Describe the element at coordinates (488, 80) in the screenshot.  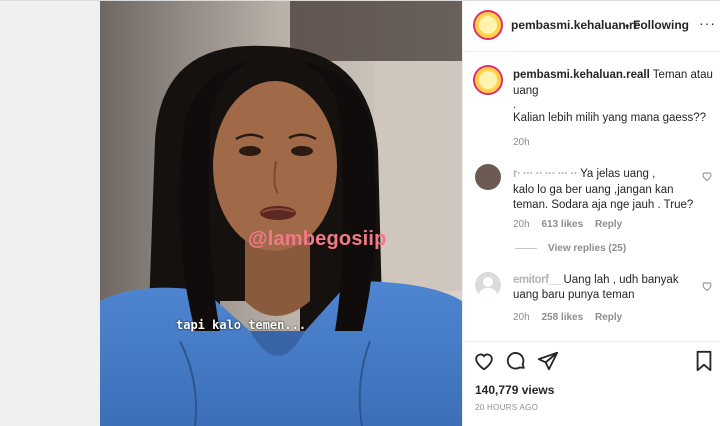
I see `caption-author-avatar` at that location.